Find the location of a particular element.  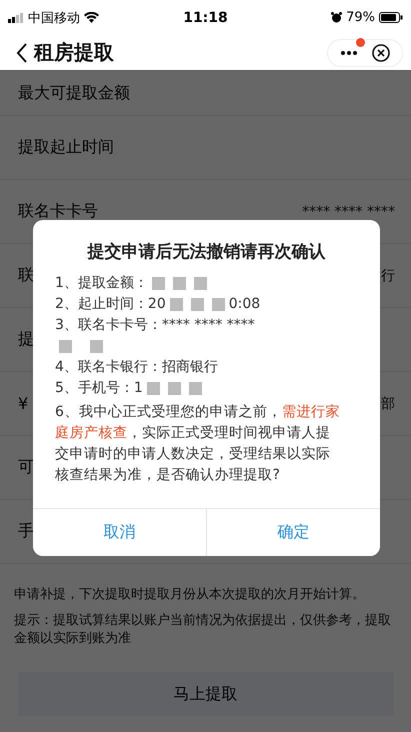

field-label: 联名卡卡号 is located at coordinates (58, 211).